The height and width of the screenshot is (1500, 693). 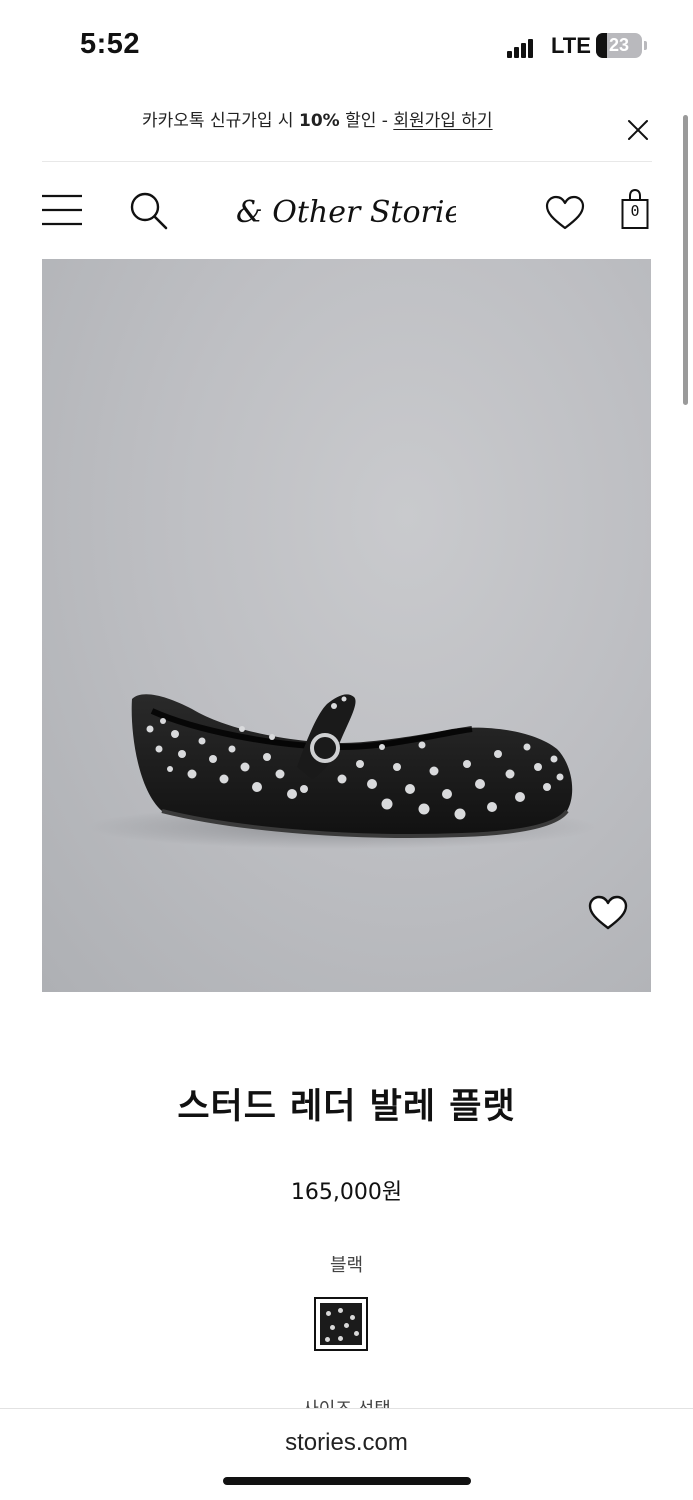 What do you see at coordinates (346, 1192) in the screenshot?
I see `product-price: 165,000원` at bounding box center [346, 1192].